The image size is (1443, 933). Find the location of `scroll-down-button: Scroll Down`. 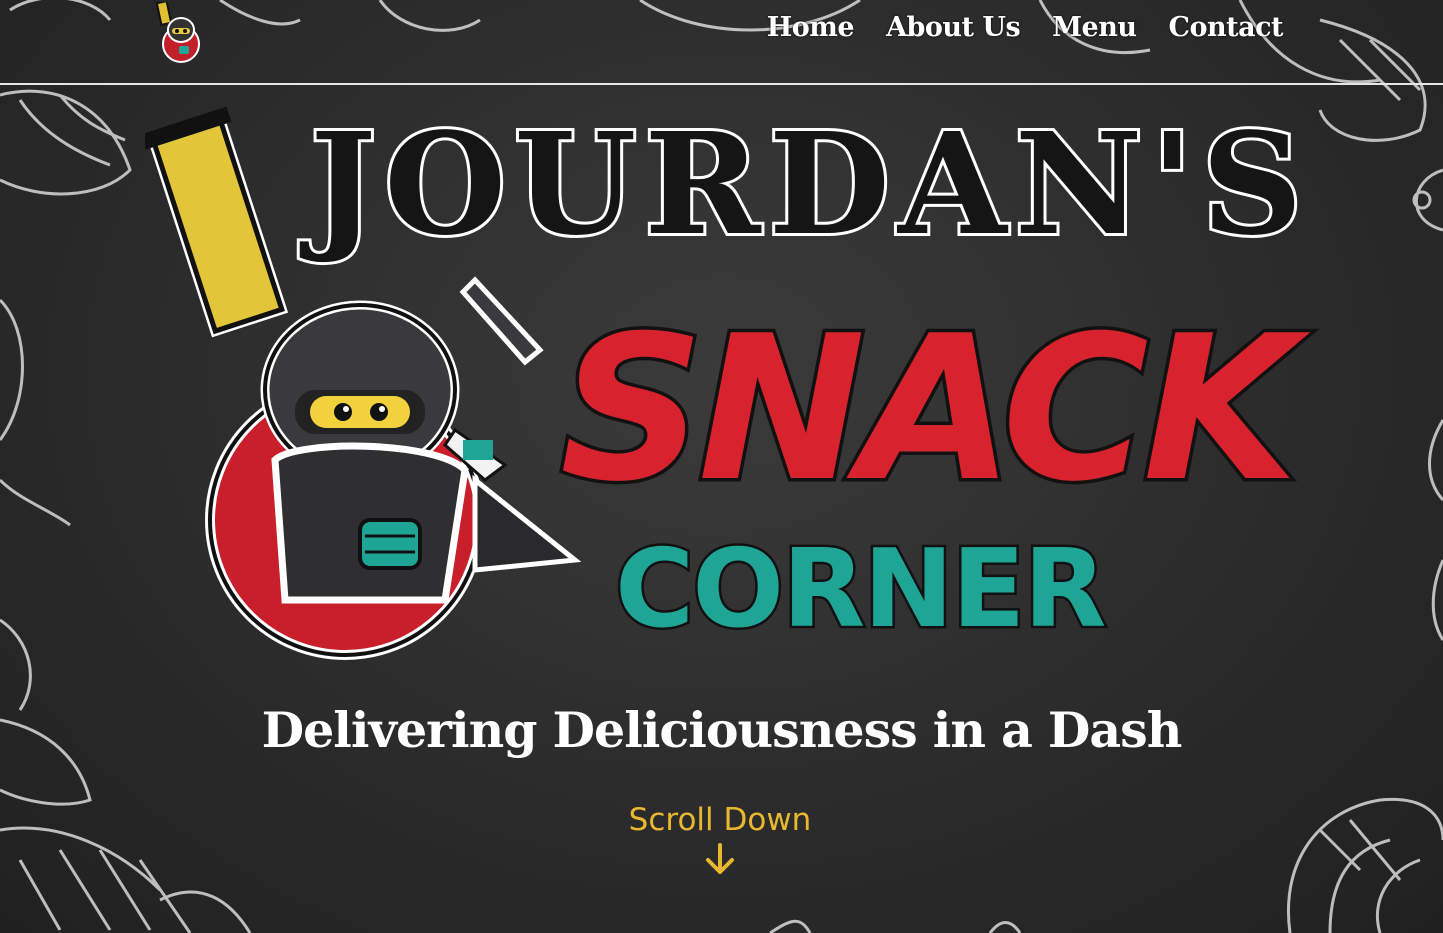

scroll-down-button: Scroll Down is located at coordinates (720, 838).